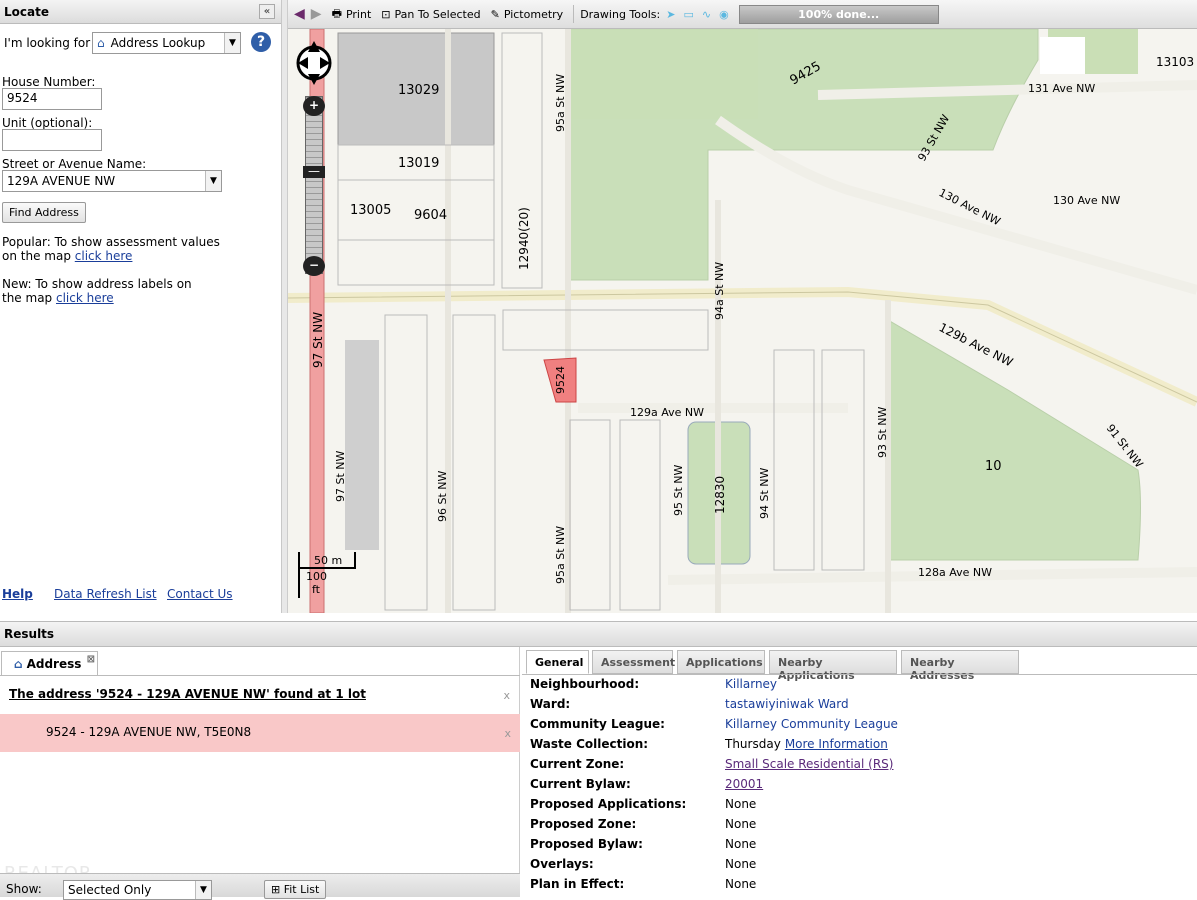 Image resolution: width=1197 pixels, height=900 pixels. What do you see at coordinates (148, 732) in the screenshot?
I see `result-address: 9524 - 129A AVENUE NW, T5E0N8` at bounding box center [148, 732].